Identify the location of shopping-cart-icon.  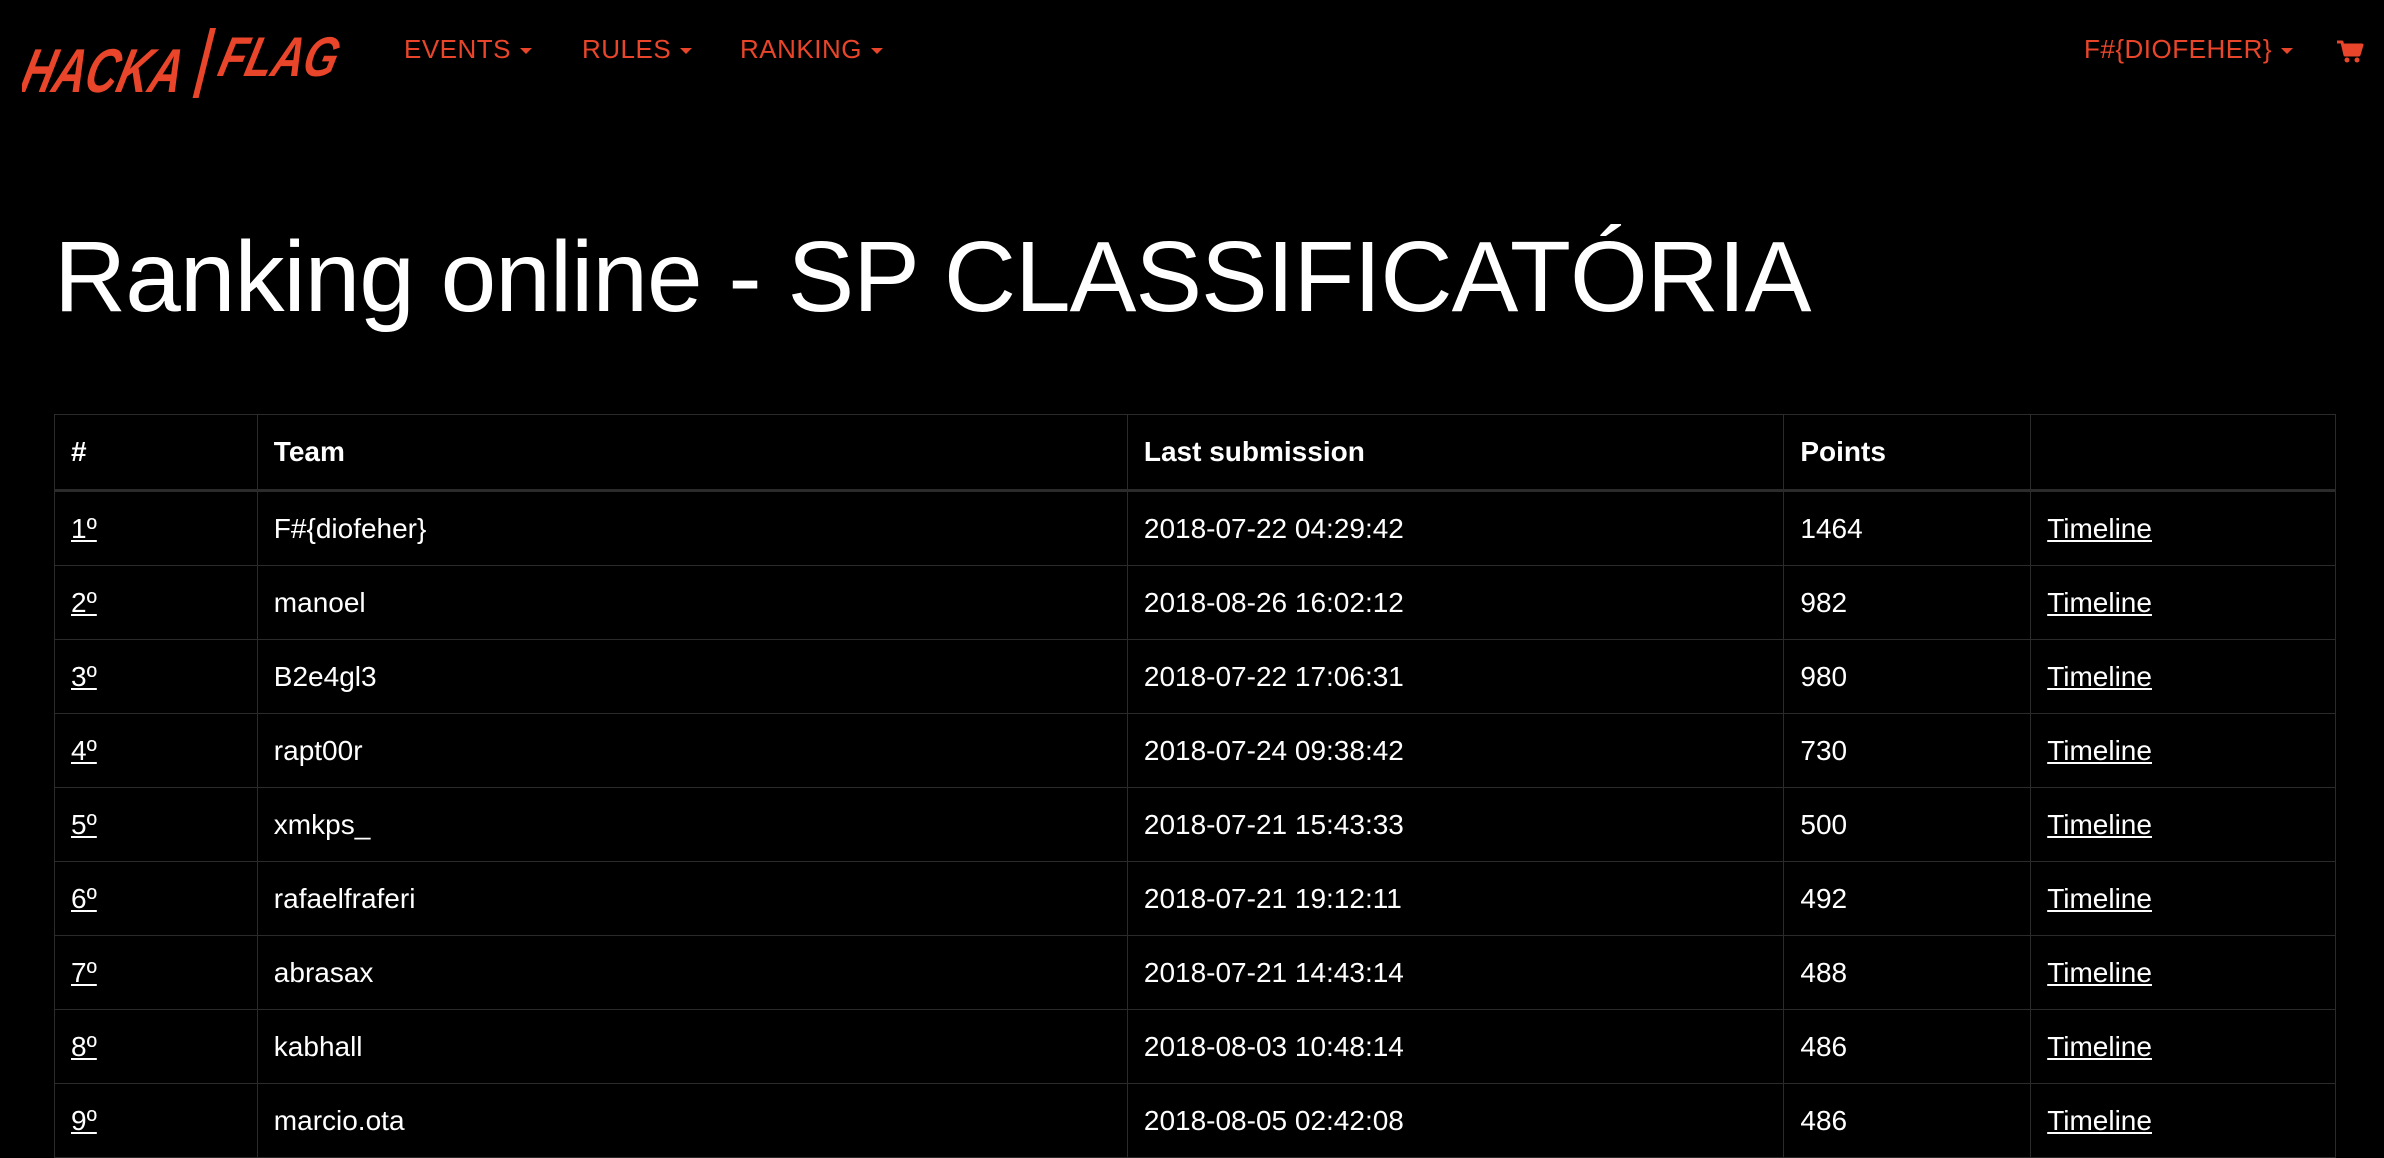
(2350, 54).